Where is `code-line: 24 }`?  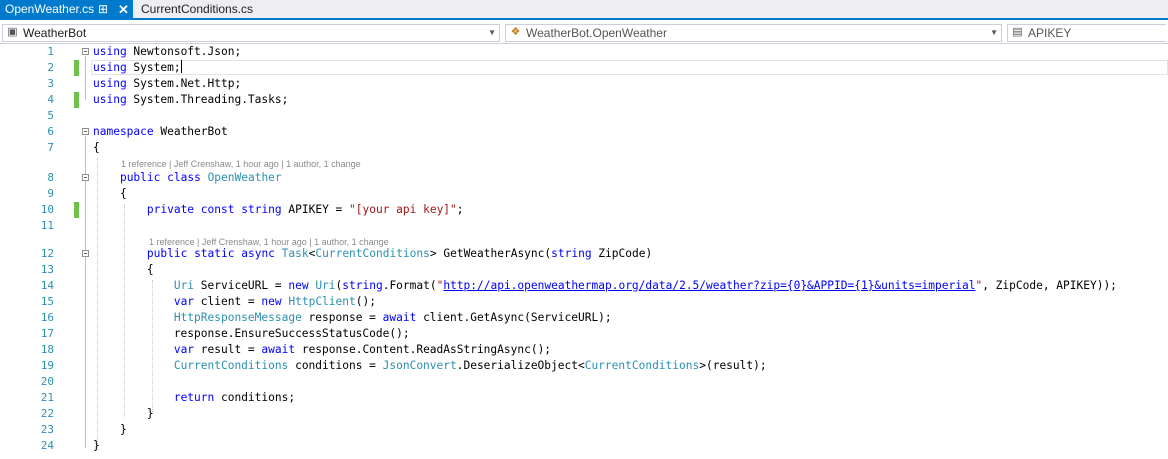
code-line: 24 } is located at coordinates (584, 446).